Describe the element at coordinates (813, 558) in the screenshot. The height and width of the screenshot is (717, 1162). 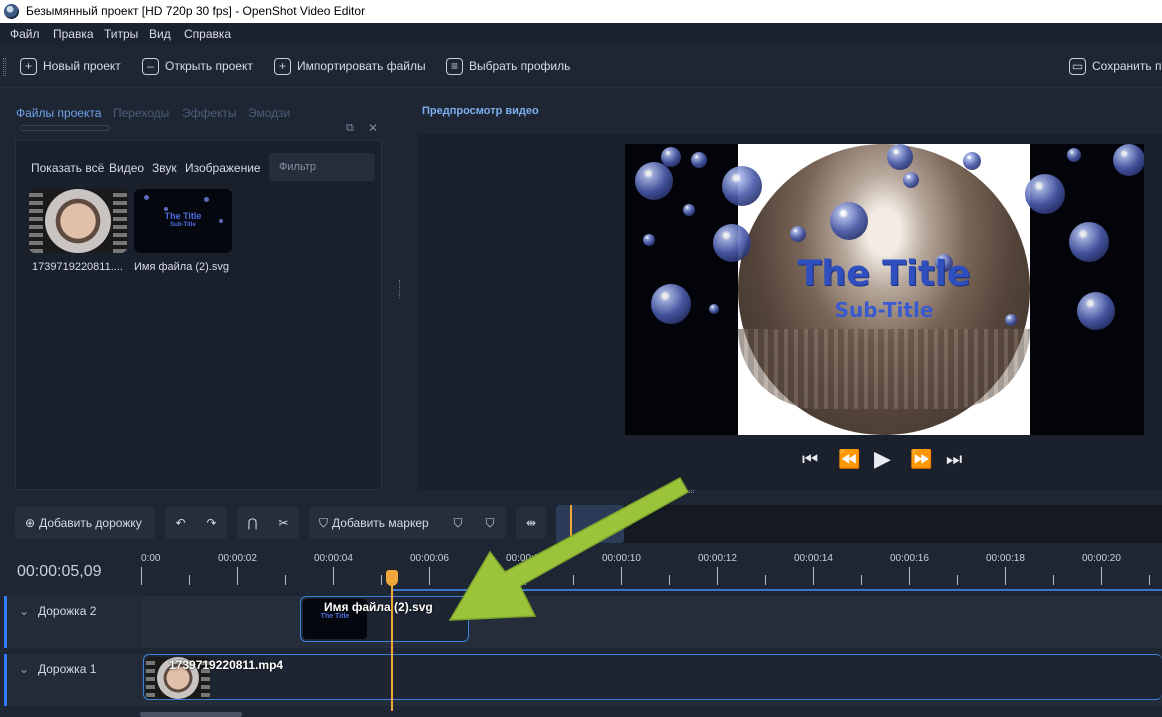
I see `ruler-label: 00:00:14` at that location.